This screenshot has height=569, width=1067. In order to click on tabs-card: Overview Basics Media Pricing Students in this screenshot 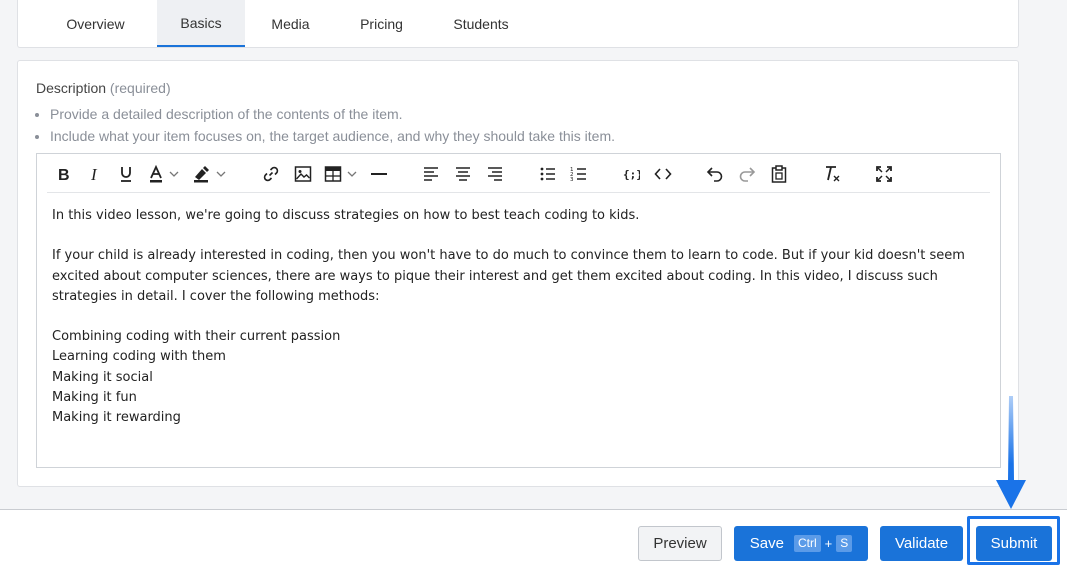, I will do `click(518, 24)`.